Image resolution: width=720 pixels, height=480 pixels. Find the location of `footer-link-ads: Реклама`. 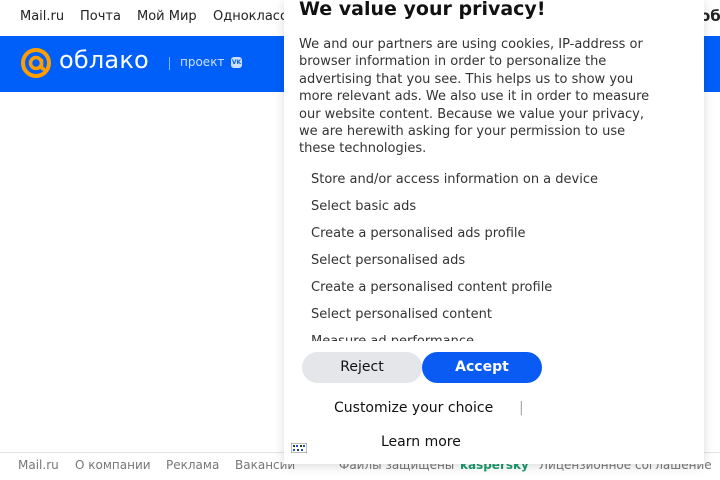

footer-link-ads: Реклама is located at coordinates (192, 465).